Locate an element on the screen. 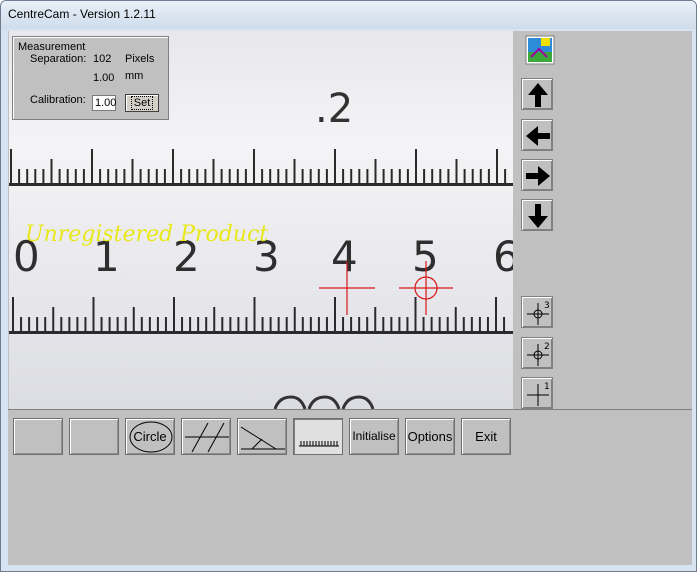  scale-number: 6 is located at coordinates (503, 256).